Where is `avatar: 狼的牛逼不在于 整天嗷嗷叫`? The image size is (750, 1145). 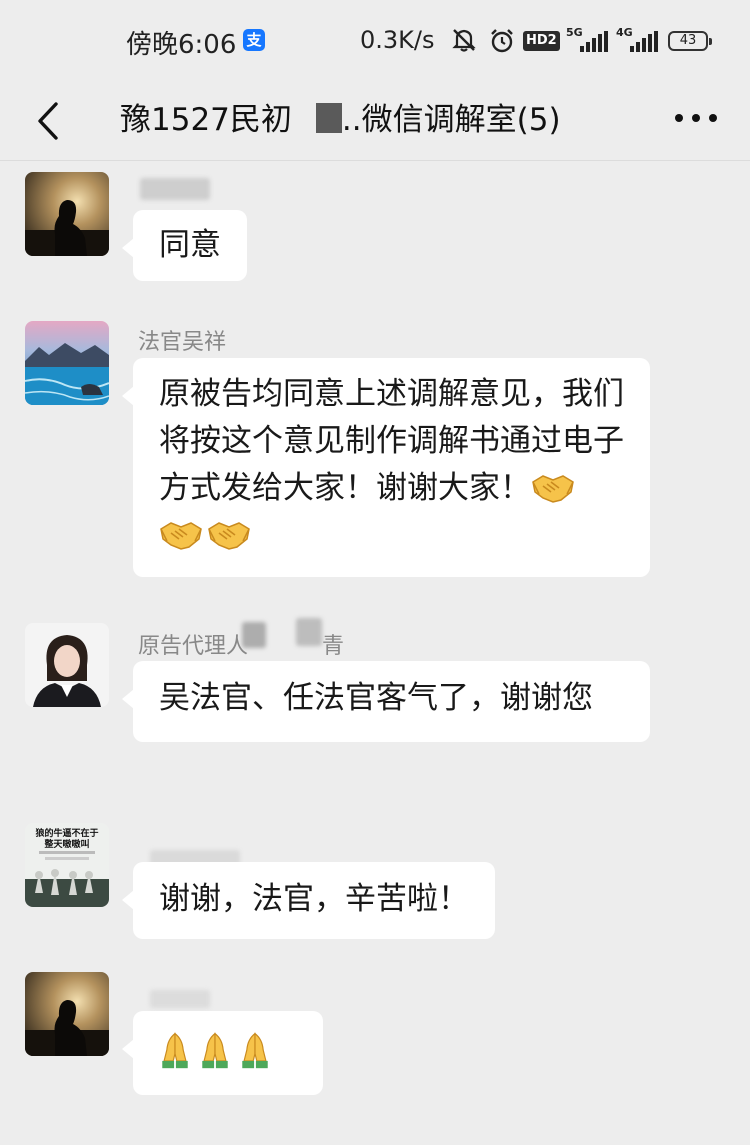
avatar: 狼的牛逼不在于 整天嗷嗷叫 is located at coordinates (67, 865).